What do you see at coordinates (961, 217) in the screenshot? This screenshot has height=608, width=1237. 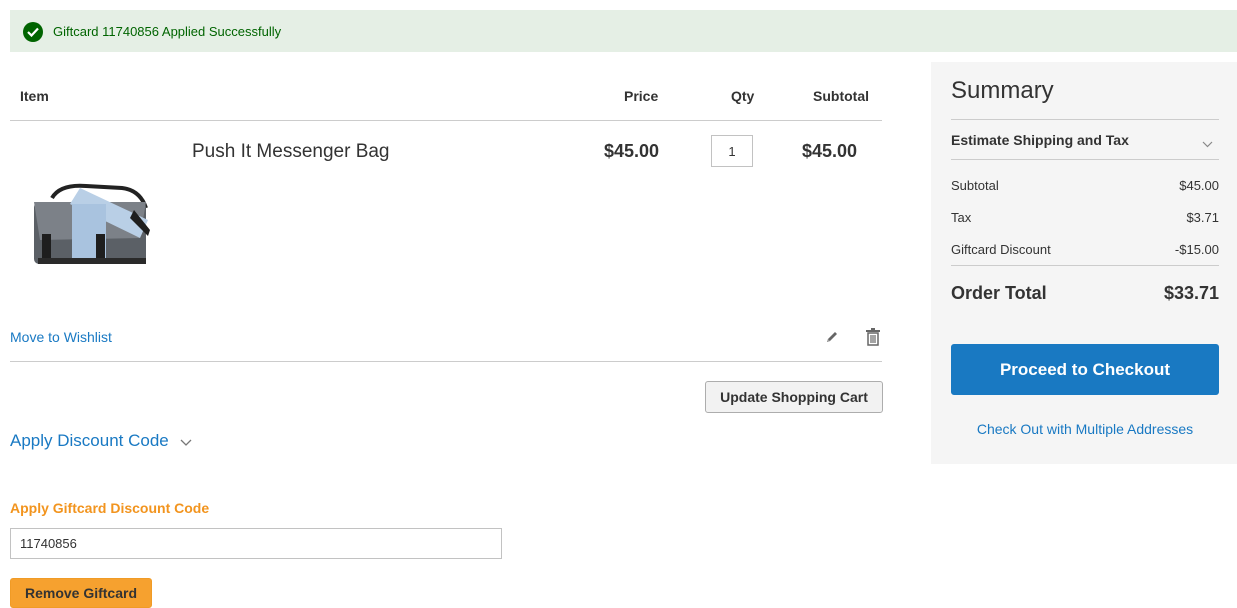 I see `tax-label: Tax` at bounding box center [961, 217].